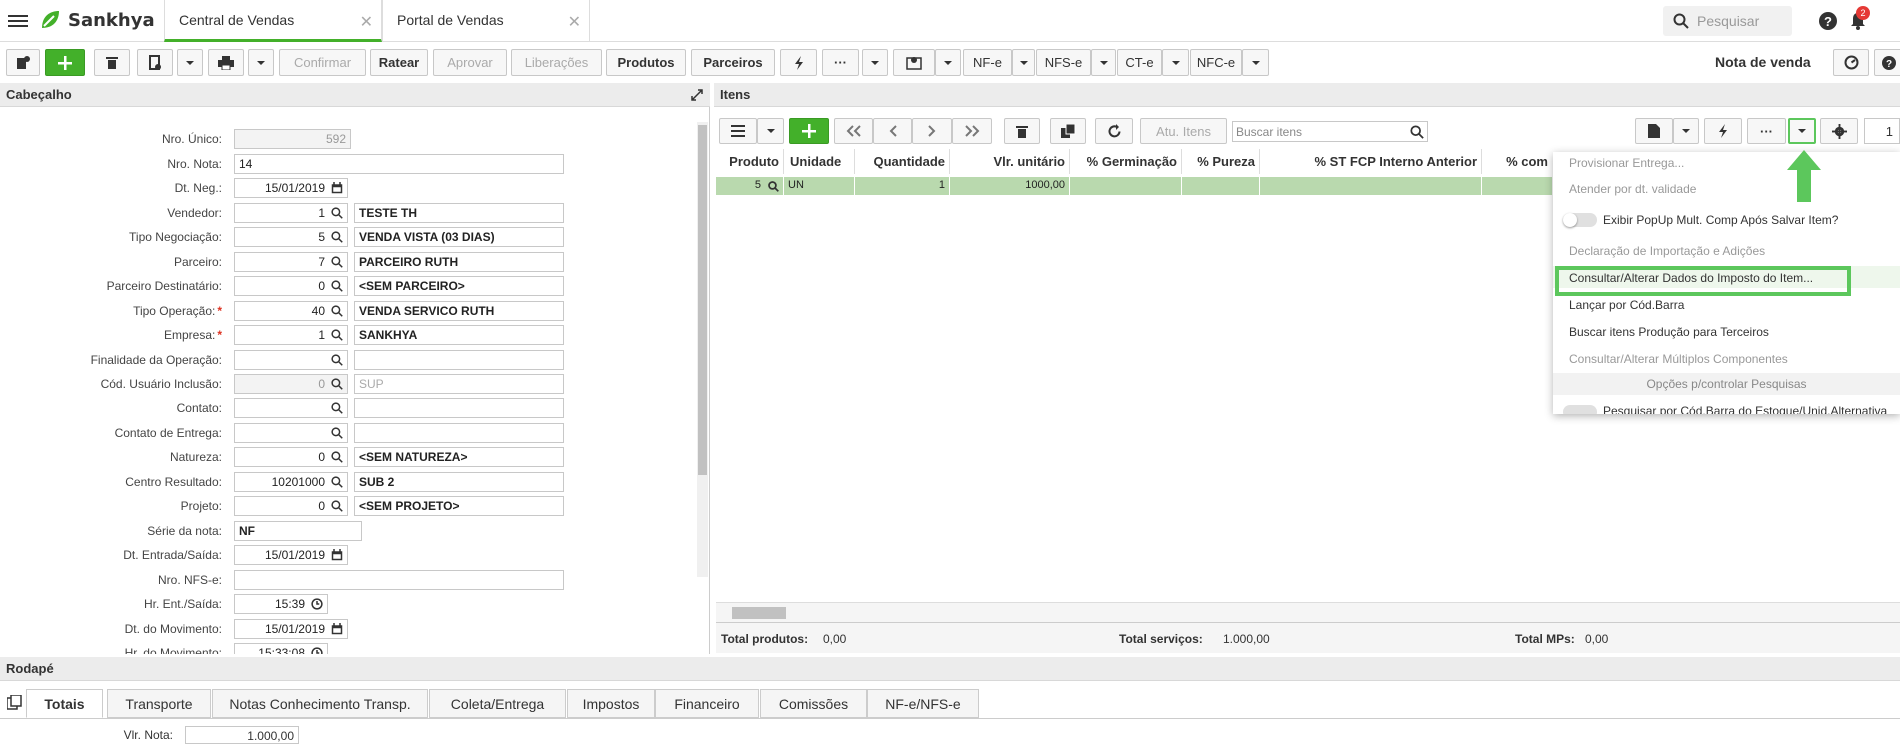 Image resolution: width=1900 pixels, height=744 pixels. I want to click on tab-rodape: Impostos, so click(611, 703).